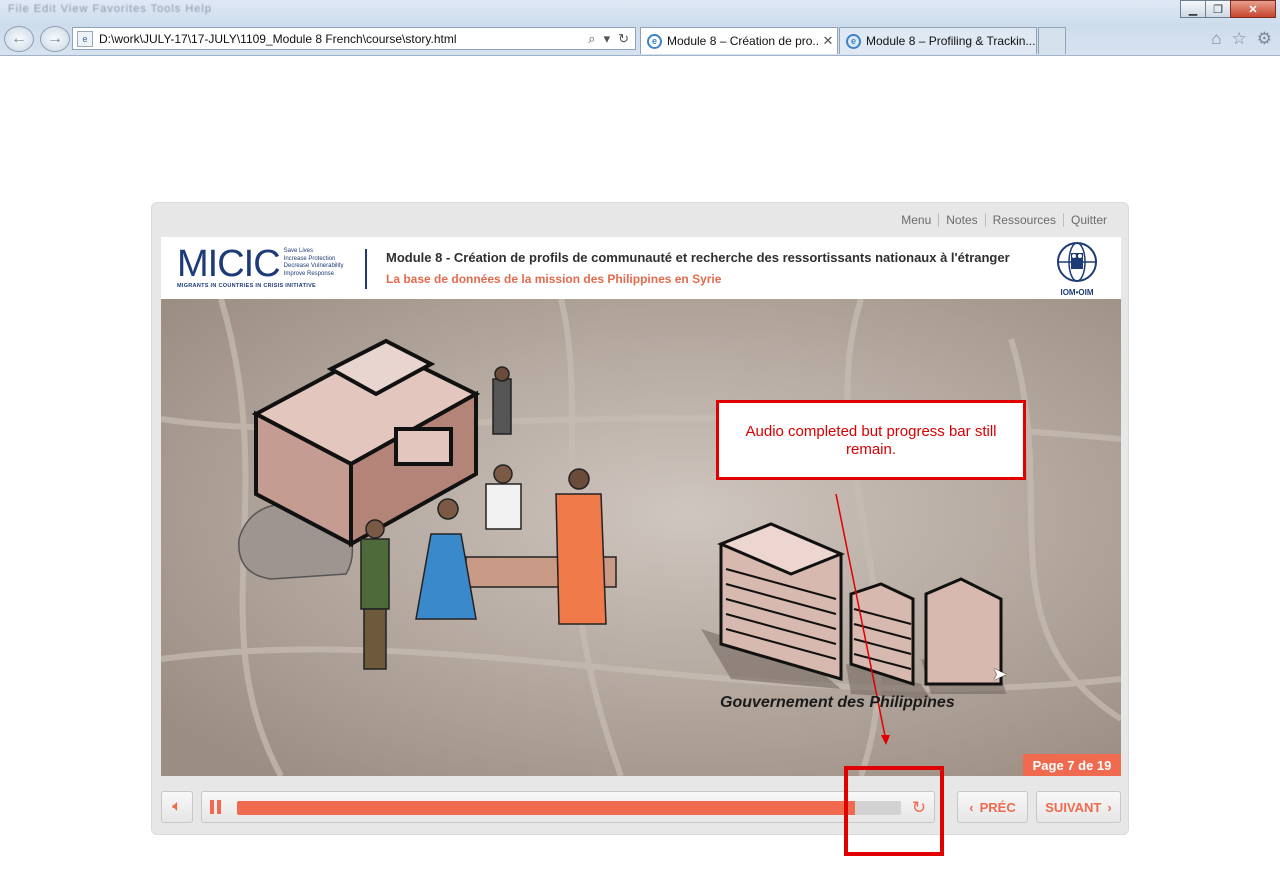 The height and width of the screenshot is (880, 1280). What do you see at coordinates (837, 702) in the screenshot?
I see `government-label: Gouvernement des Philippines` at bounding box center [837, 702].